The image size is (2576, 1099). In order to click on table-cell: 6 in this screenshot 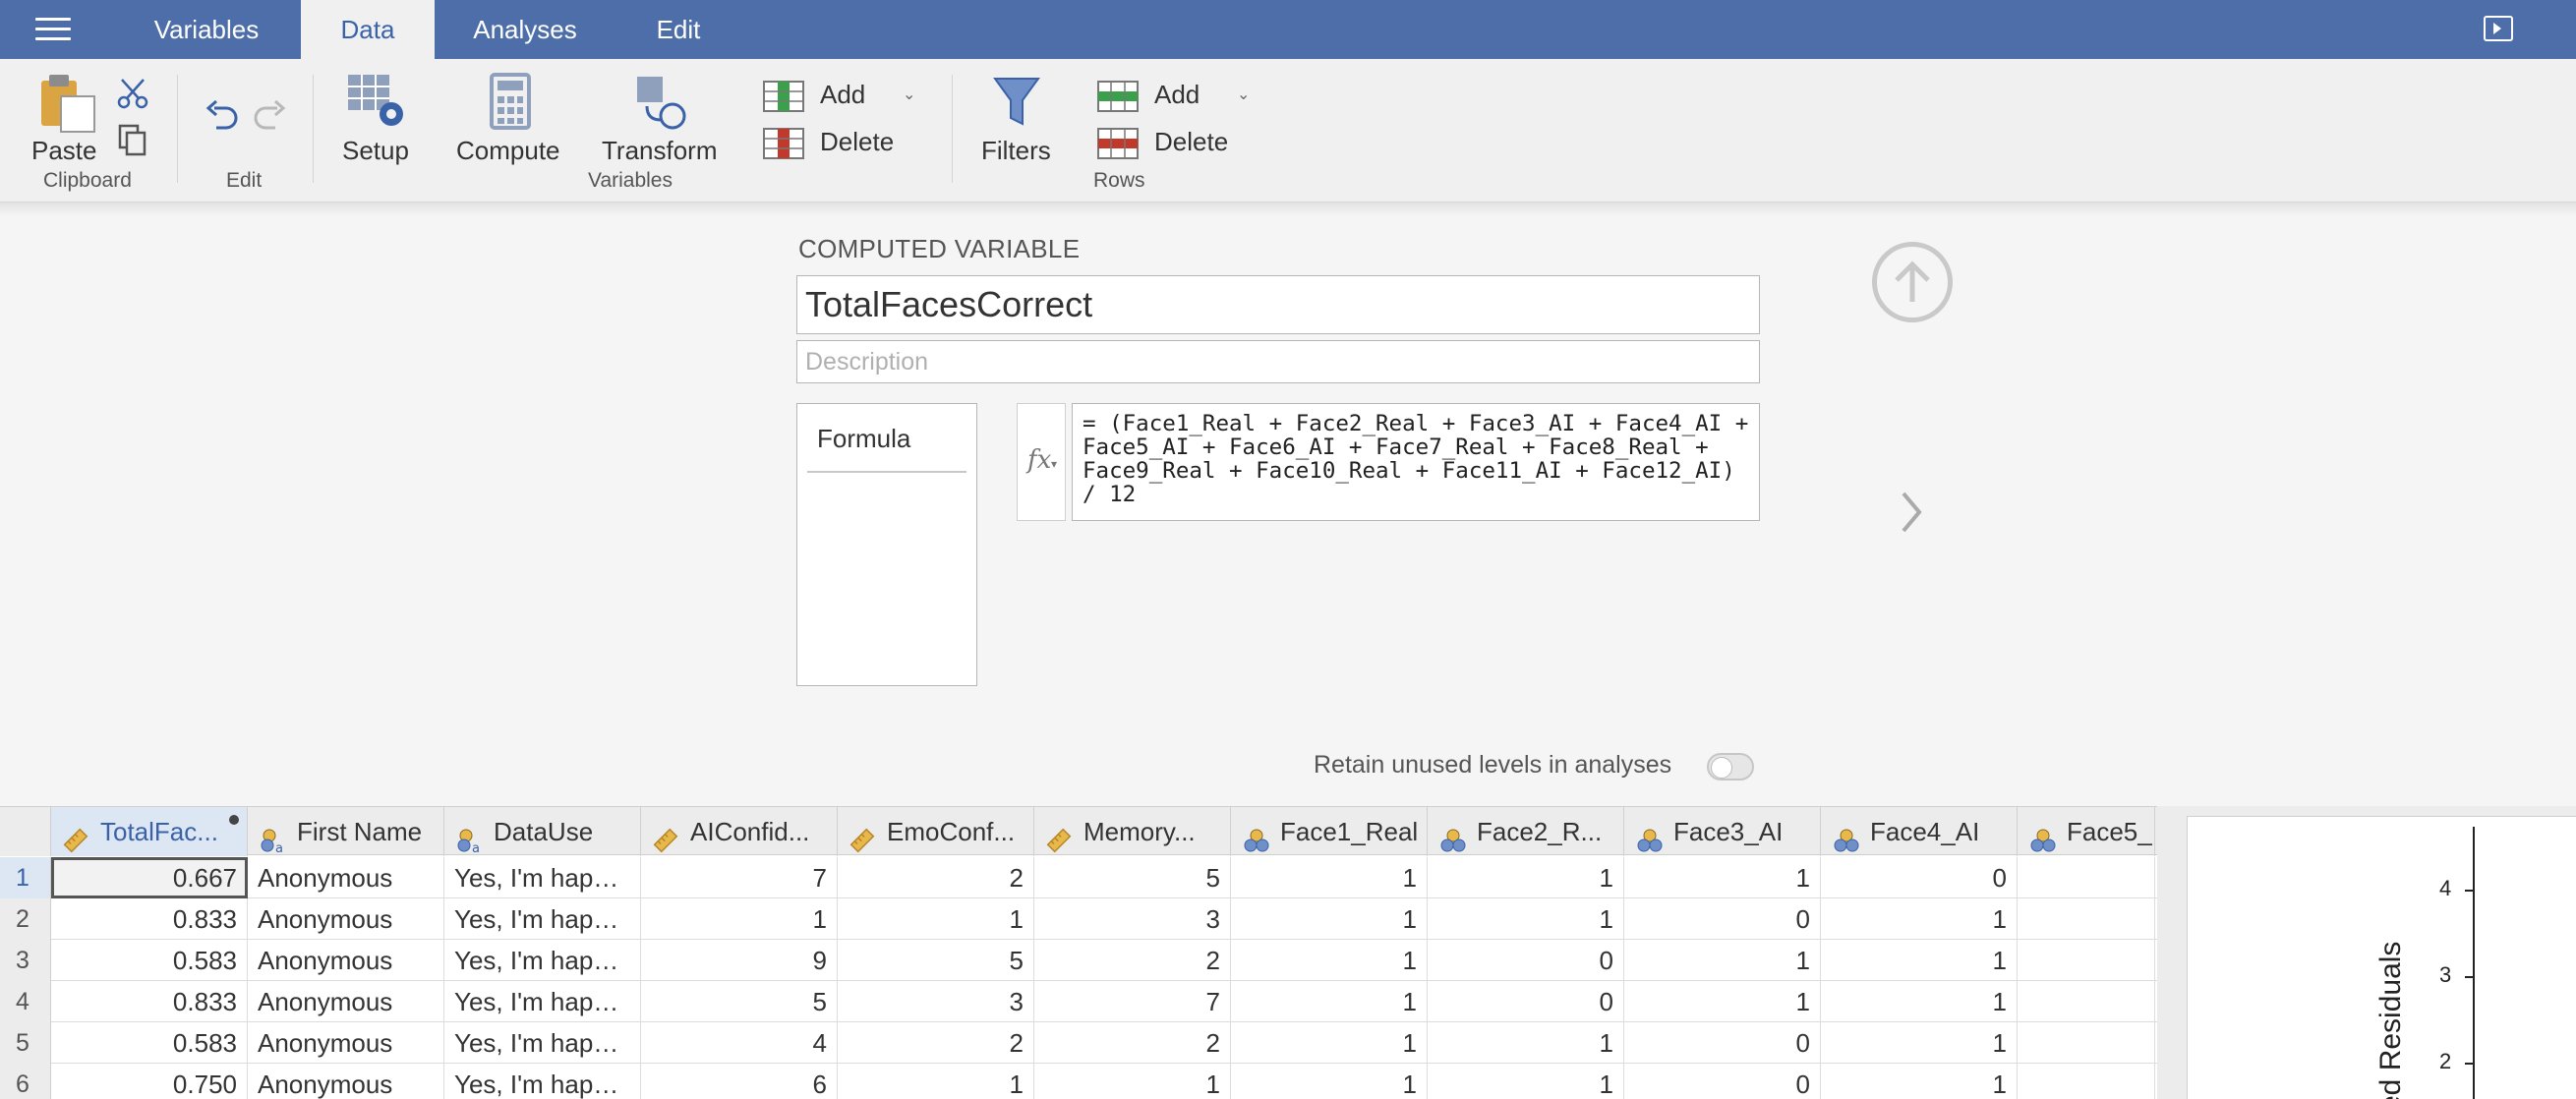, I will do `click(739, 1081)`.